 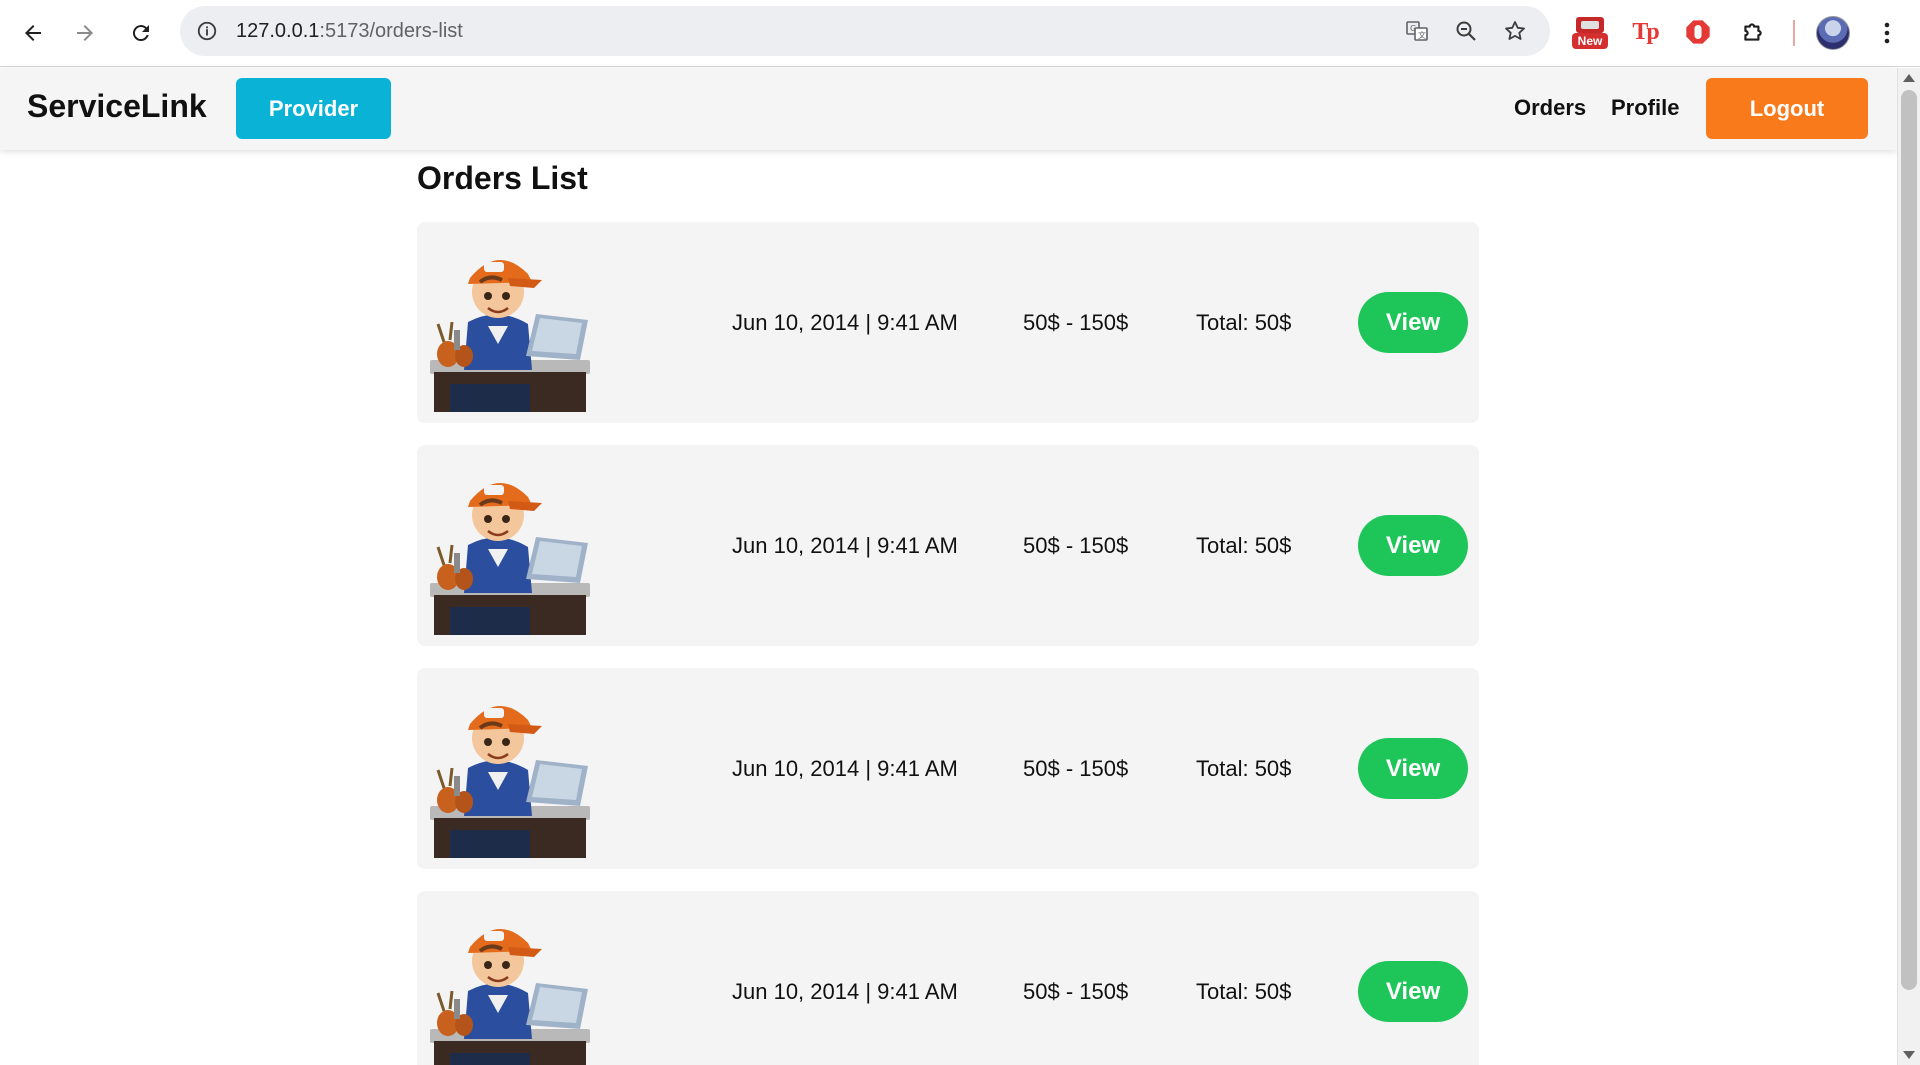 What do you see at coordinates (1909, 78) in the screenshot?
I see `scroll-up-arrow-icon` at bounding box center [1909, 78].